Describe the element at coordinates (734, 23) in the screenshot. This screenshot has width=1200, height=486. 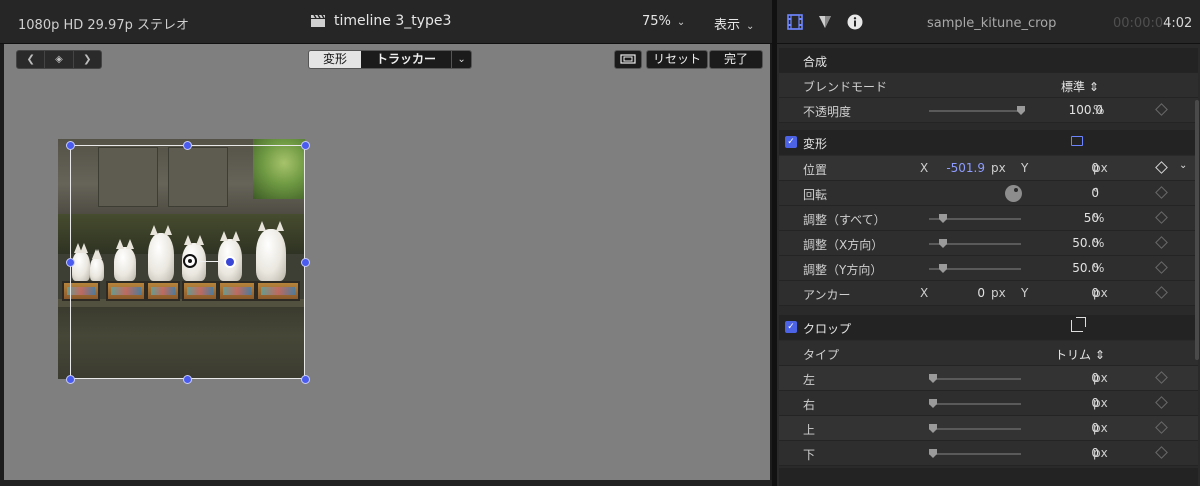
I see `view-menu: 表示 ⌄` at that location.